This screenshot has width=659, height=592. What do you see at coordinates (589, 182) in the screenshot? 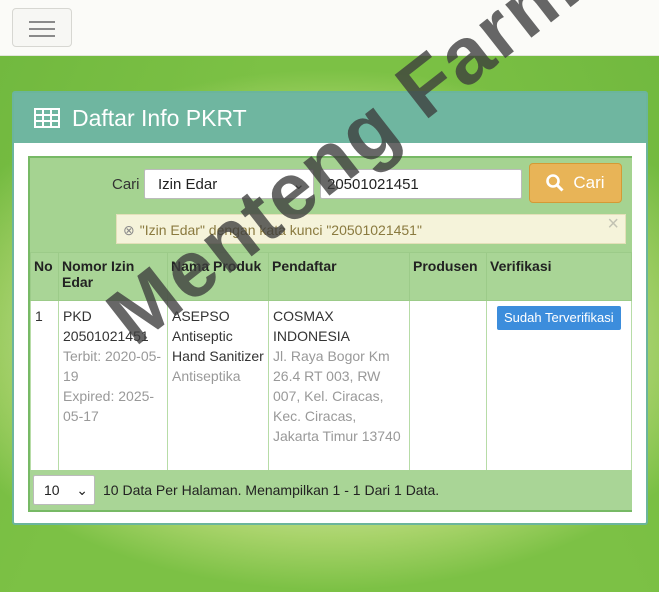
I see `search-button-label: Cari` at bounding box center [589, 182].